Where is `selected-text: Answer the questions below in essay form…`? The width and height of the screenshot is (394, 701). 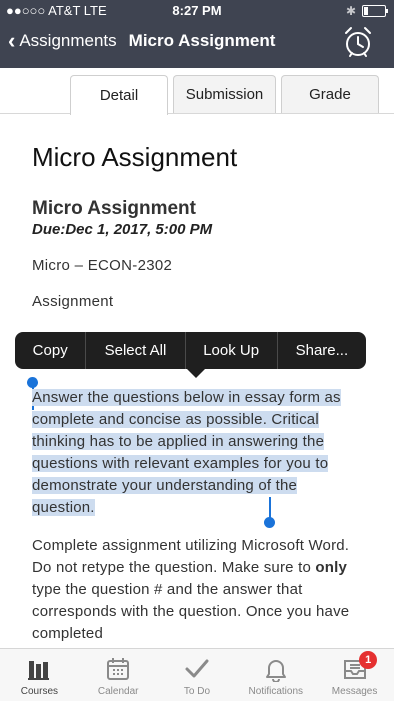 selected-text: Answer the questions below in essay form… is located at coordinates (186, 452).